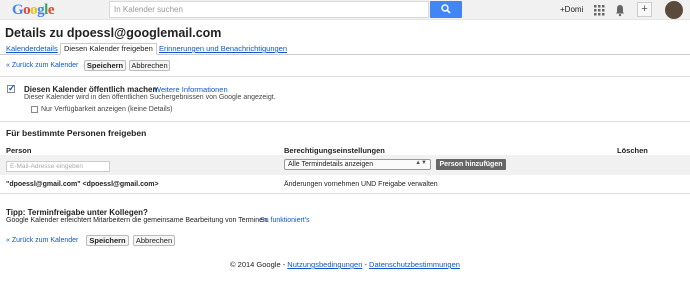  What do you see at coordinates (33, 10) in the screenshot?
I see `google-logo: Google` at bounding box center [33, 10].